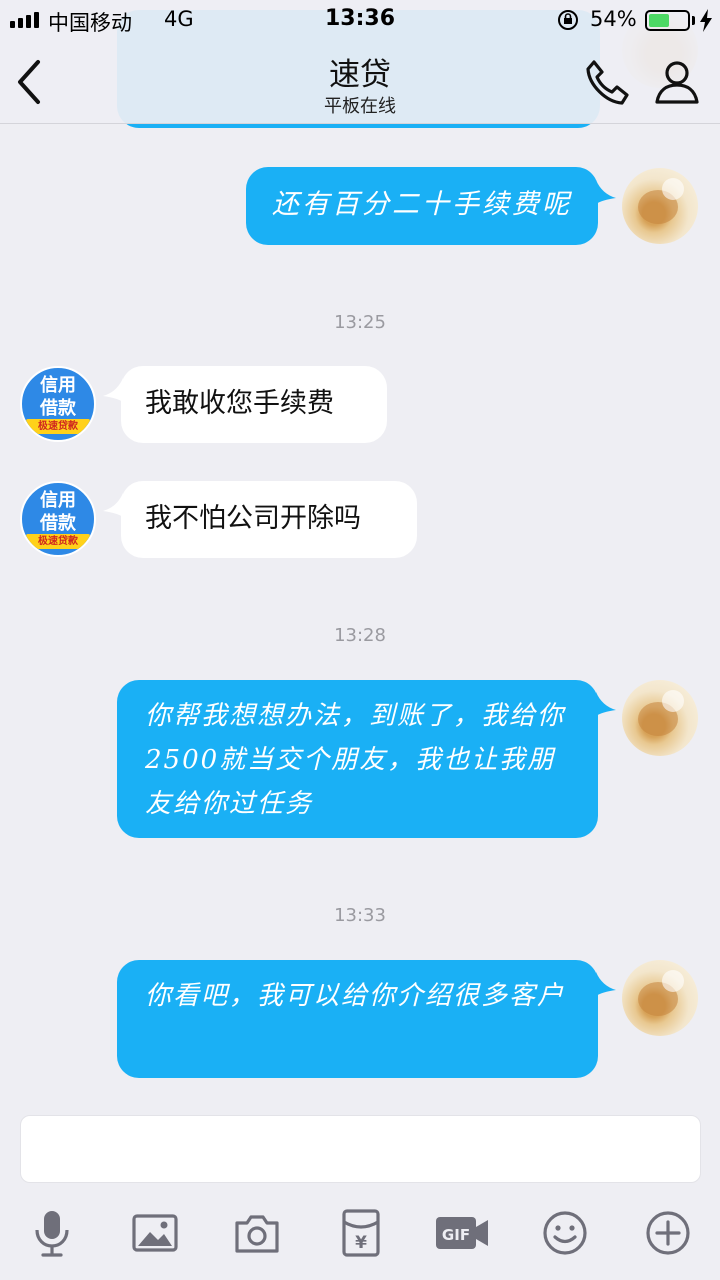  I want to click on image-icon, so click(155, 1233).